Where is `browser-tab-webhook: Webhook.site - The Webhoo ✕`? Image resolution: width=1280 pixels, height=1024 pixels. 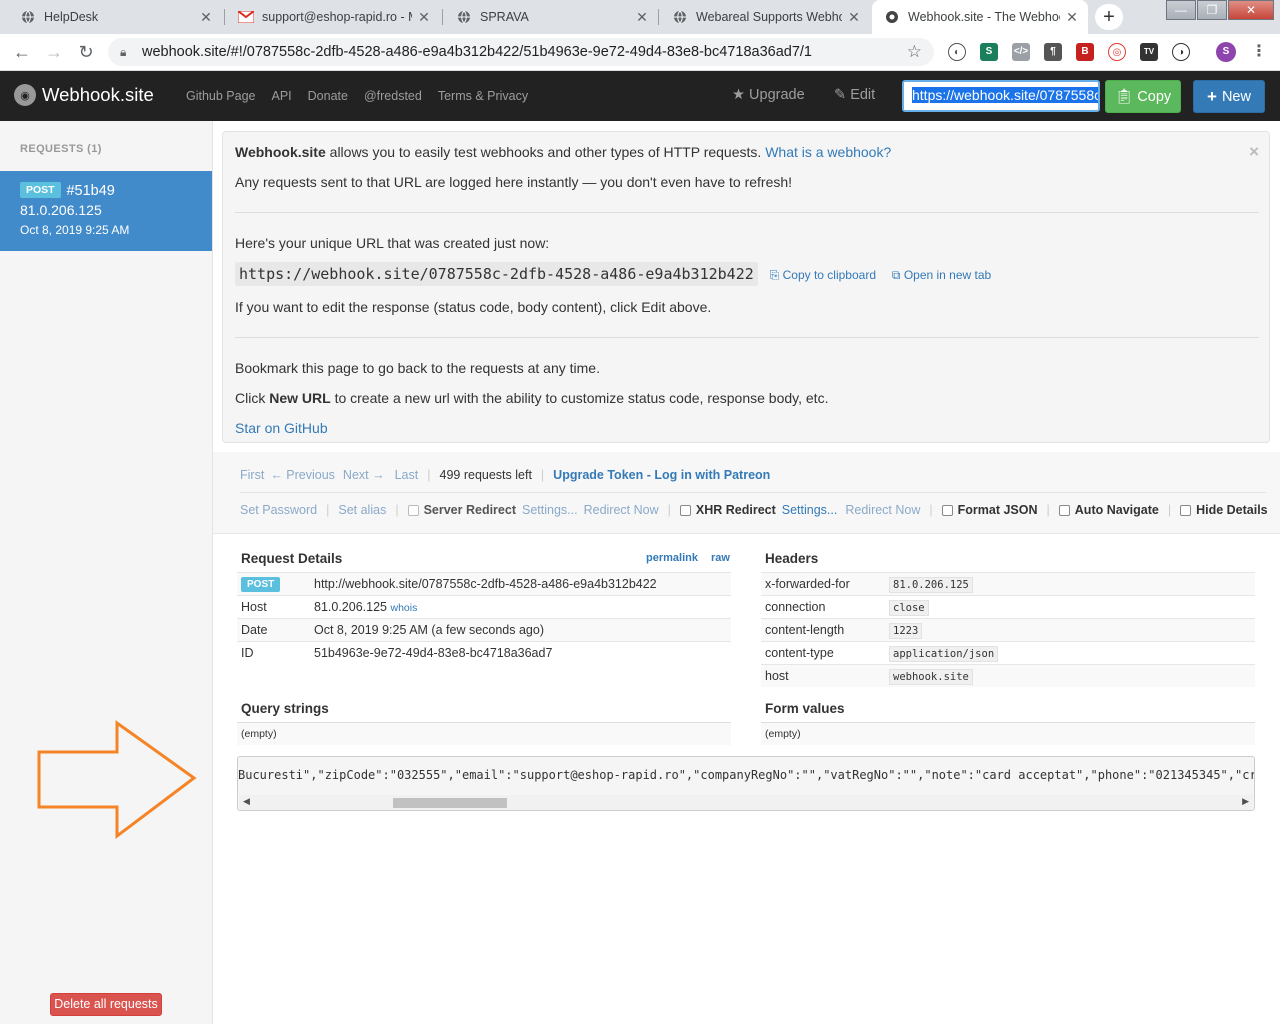 browser-tab-webhook: Webhook.site - The Webhoo ✕ is located at coordinates (980, 17).